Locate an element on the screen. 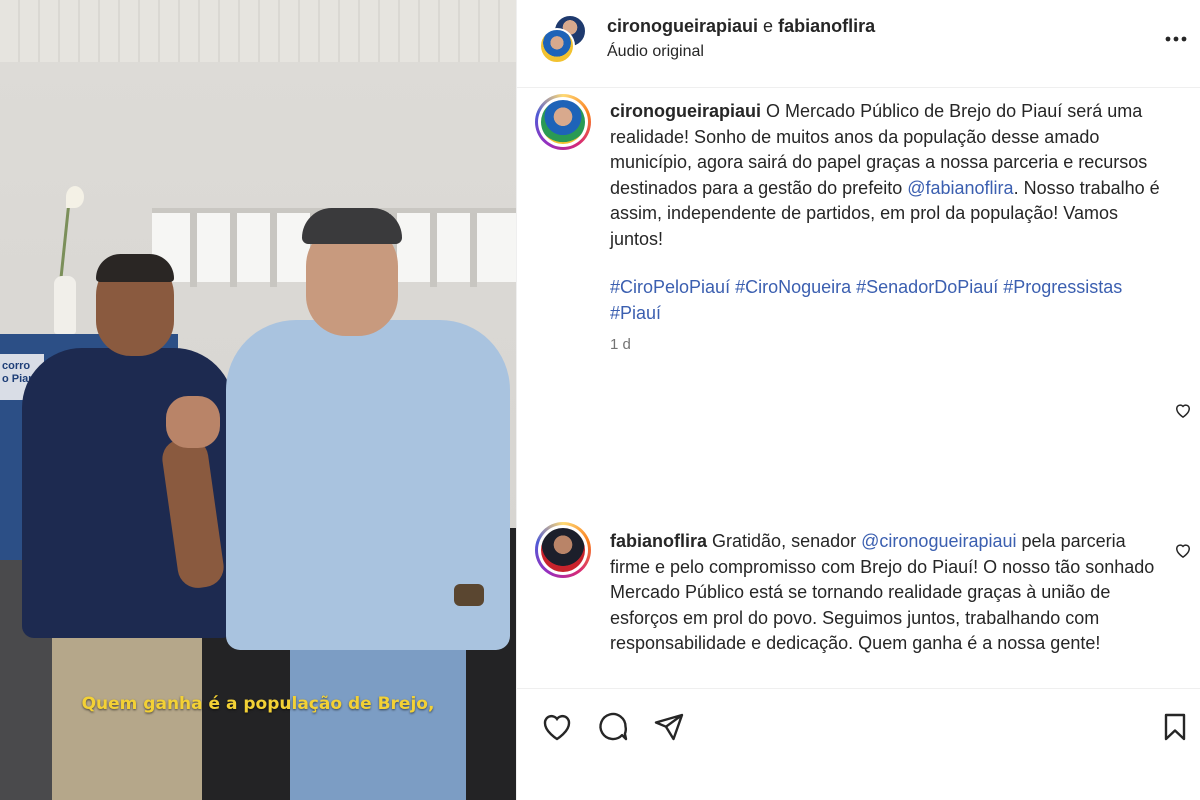 The image size is (1200, 800). author-link-2: fabianoflira is located at coordinates (826, 26).